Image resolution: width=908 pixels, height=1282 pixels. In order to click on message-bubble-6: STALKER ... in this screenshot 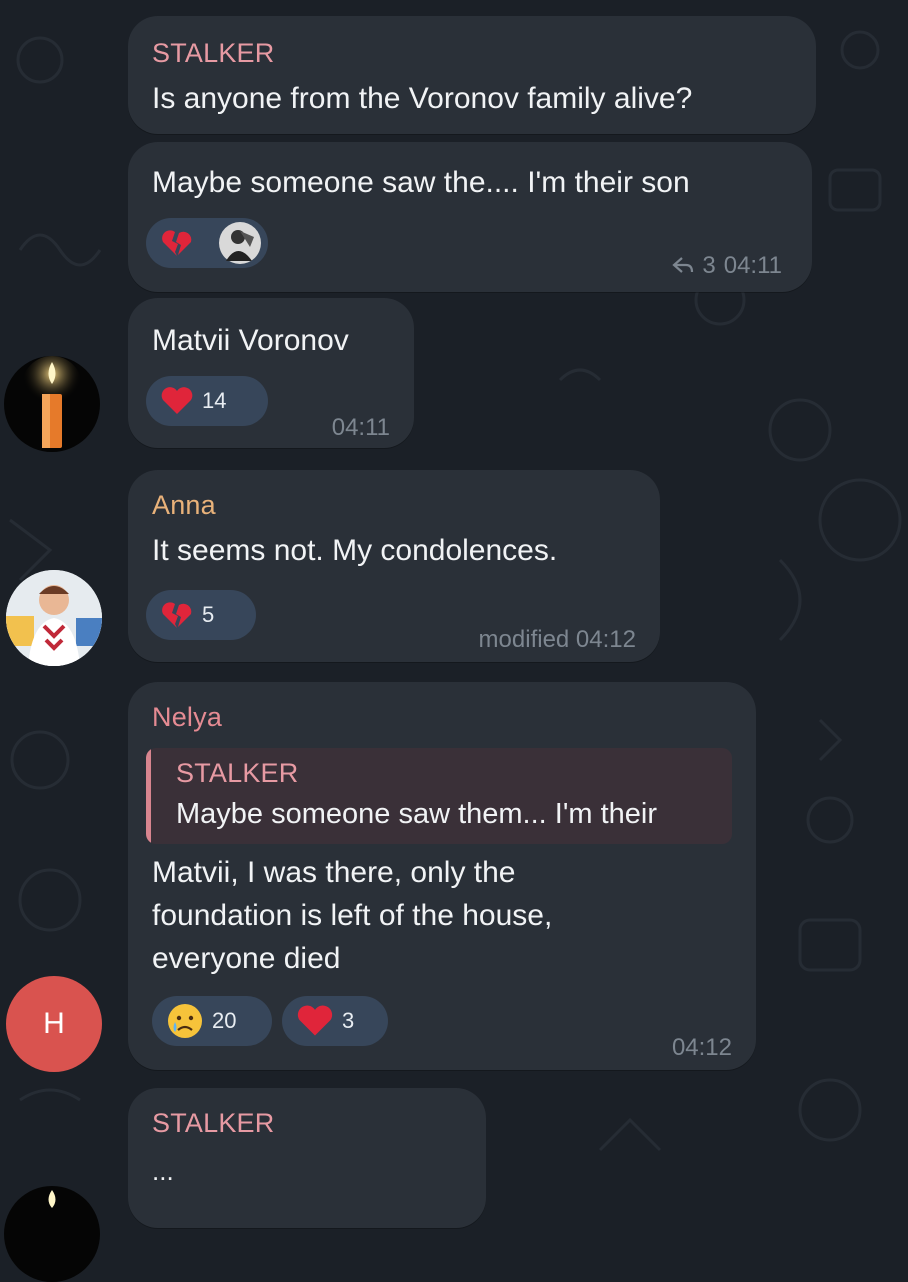, I will do `click(307, 1158)`.